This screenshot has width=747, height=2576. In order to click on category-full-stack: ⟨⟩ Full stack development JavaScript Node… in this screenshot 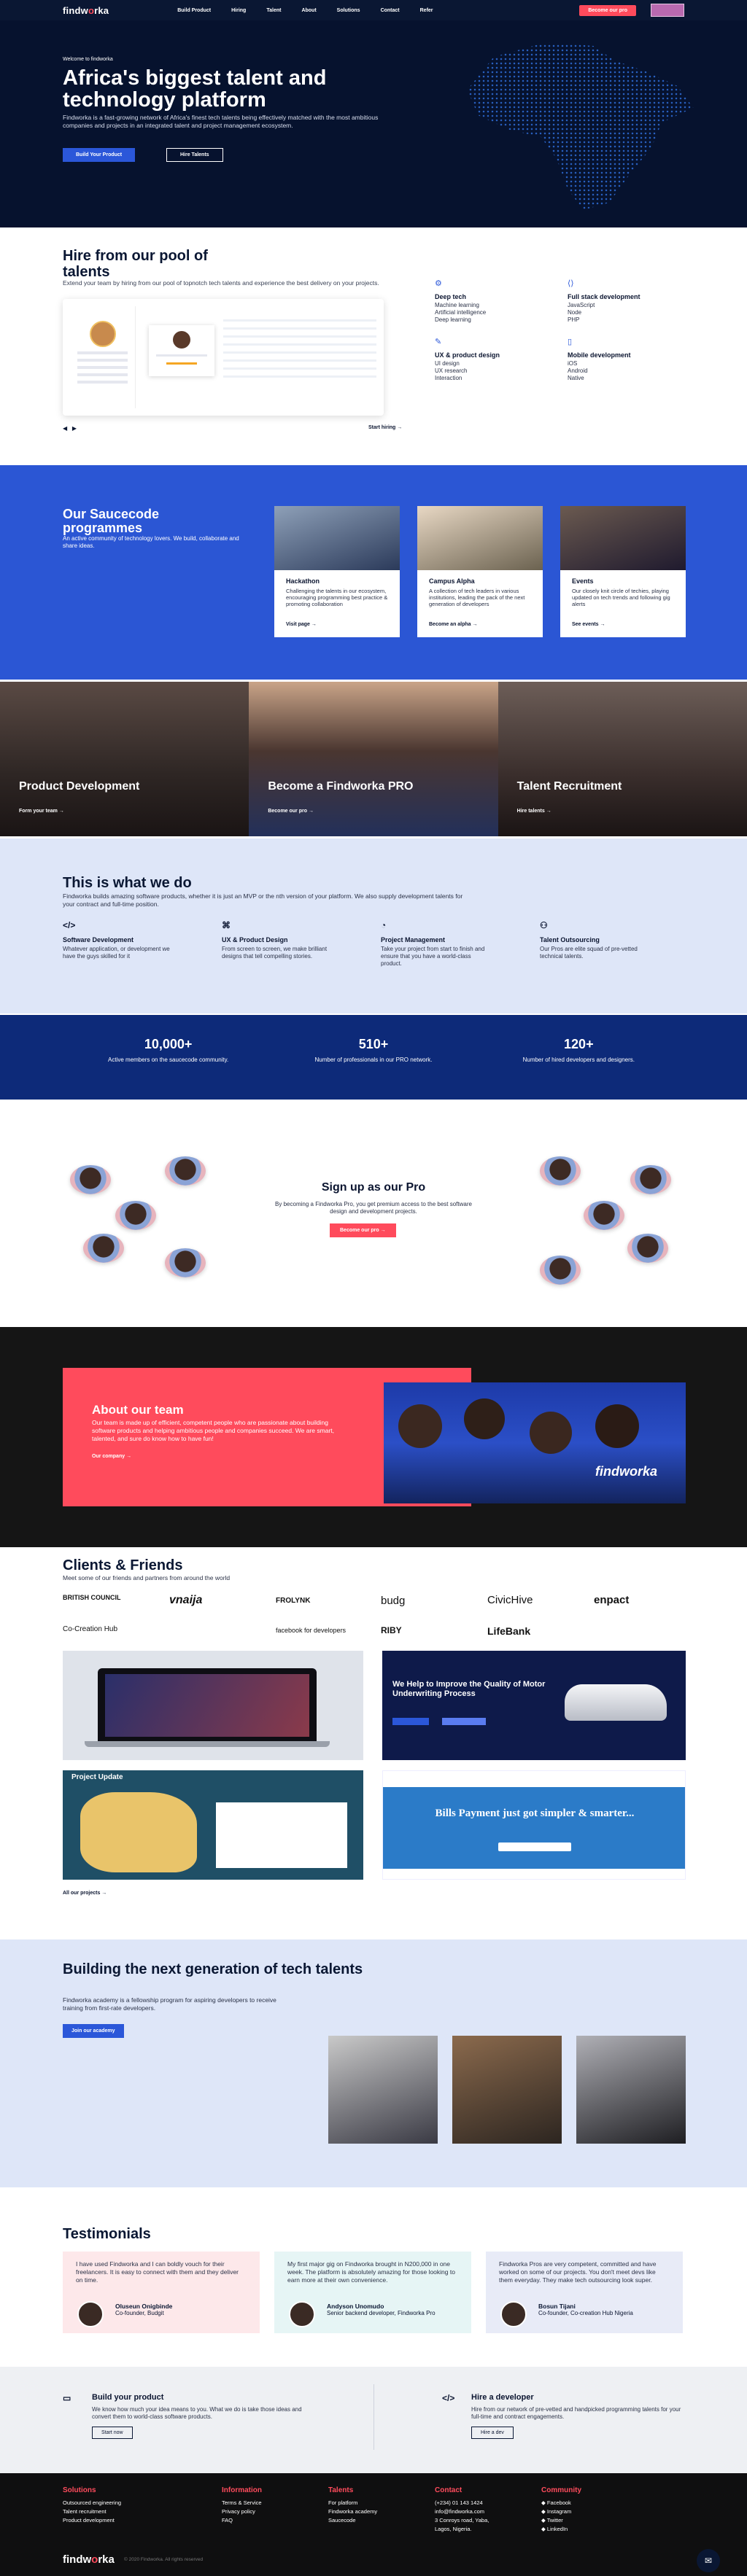, I will do `click(604, 301)`.